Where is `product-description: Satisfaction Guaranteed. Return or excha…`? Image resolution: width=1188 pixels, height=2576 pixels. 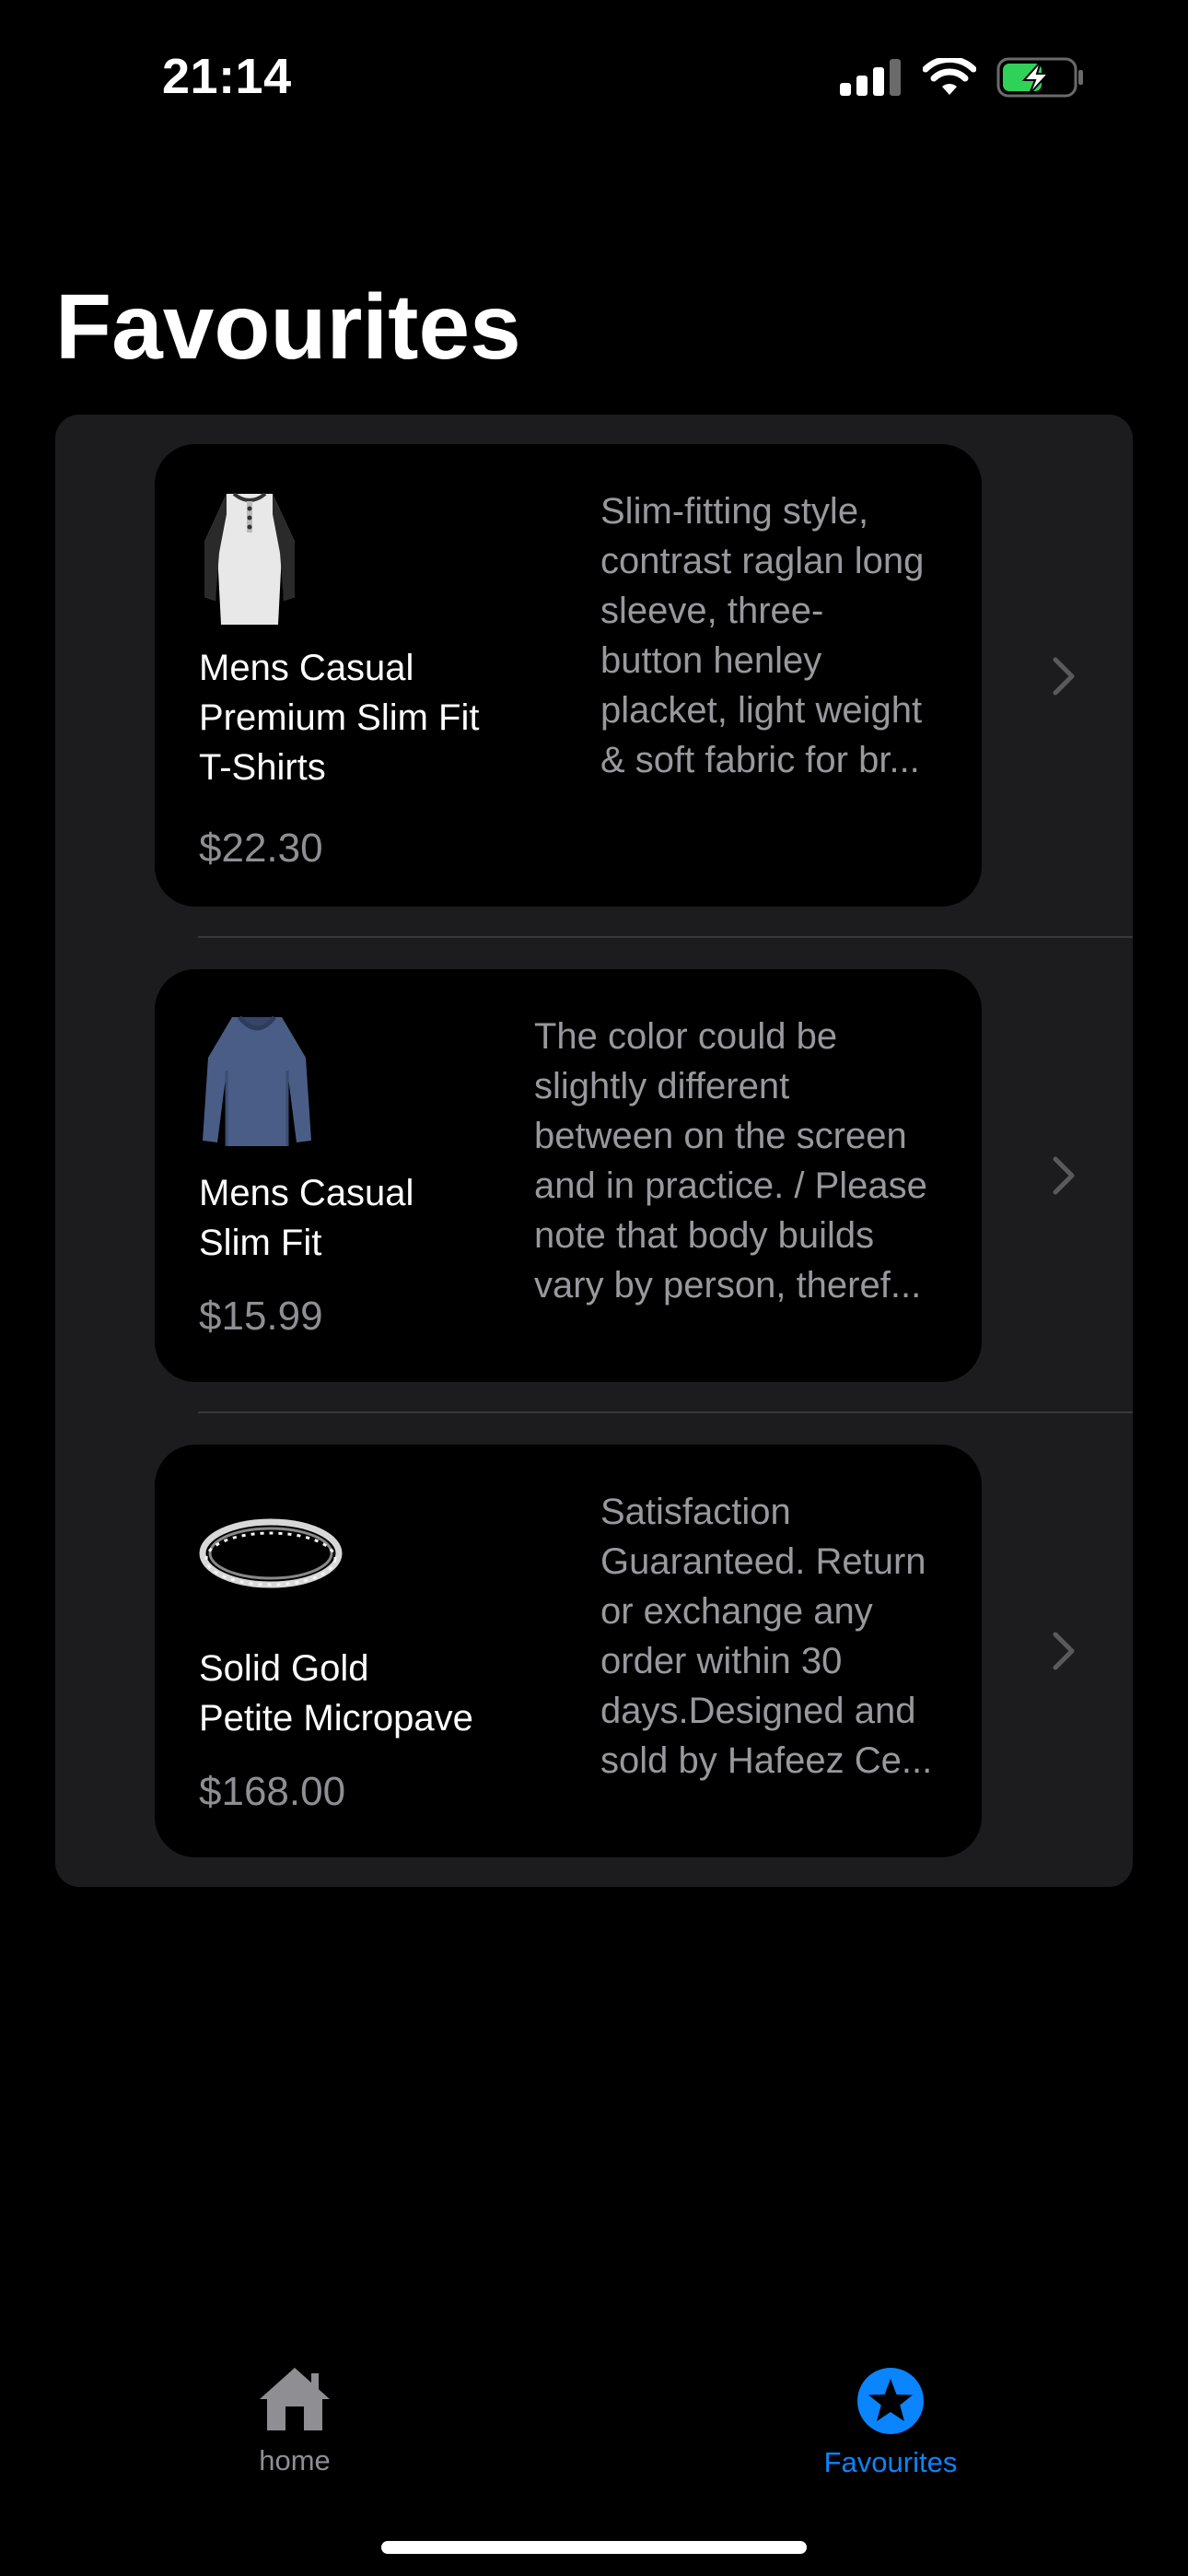
product-description: Satisfaction Guaranteed. Return or excha… is located at coordinates (766, 1637).